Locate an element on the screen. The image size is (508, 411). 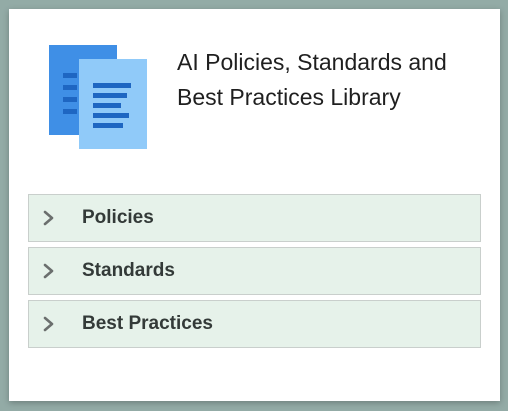
accordion-item-label: Best Practices is located at coordinates (147, 323).